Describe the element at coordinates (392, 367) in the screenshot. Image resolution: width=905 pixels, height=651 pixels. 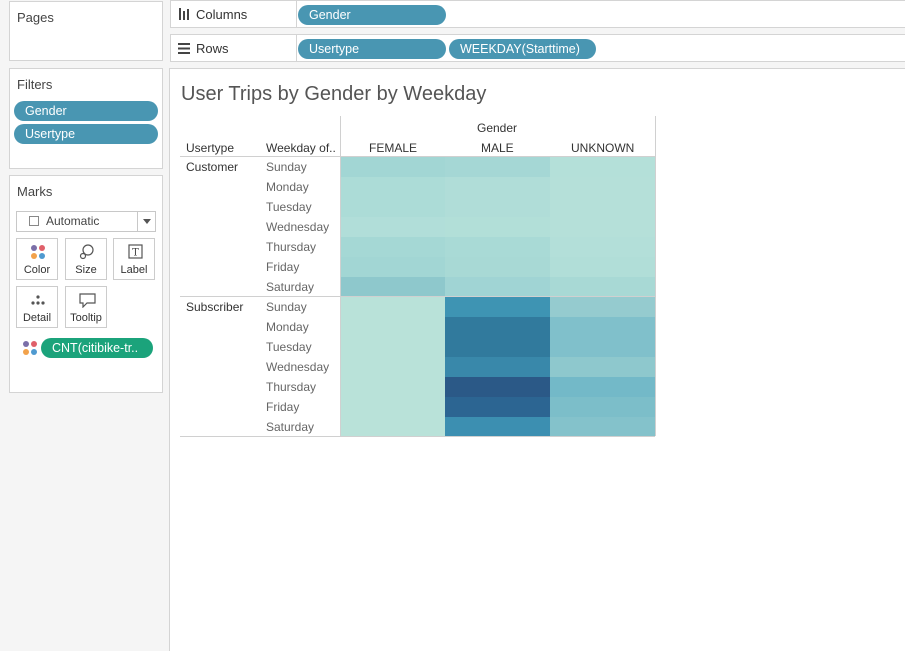
I see `heatmap-cell-subscriber-wednesday-female` at that location.